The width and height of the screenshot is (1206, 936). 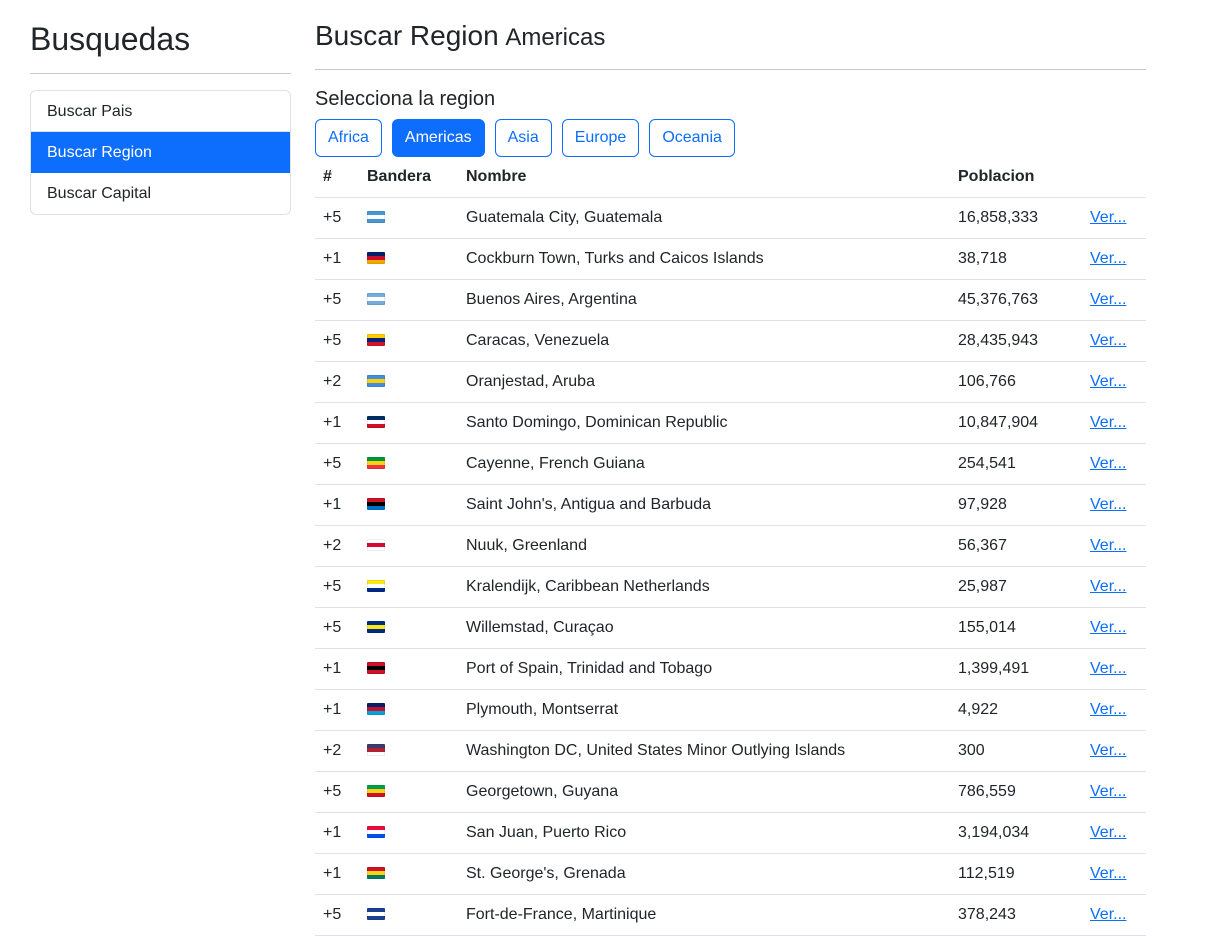 What do you see at coordinates (704, 546) in the screenshot?
I see `row-name: Nuuk, Greenland` at bounding box center [704, 546].